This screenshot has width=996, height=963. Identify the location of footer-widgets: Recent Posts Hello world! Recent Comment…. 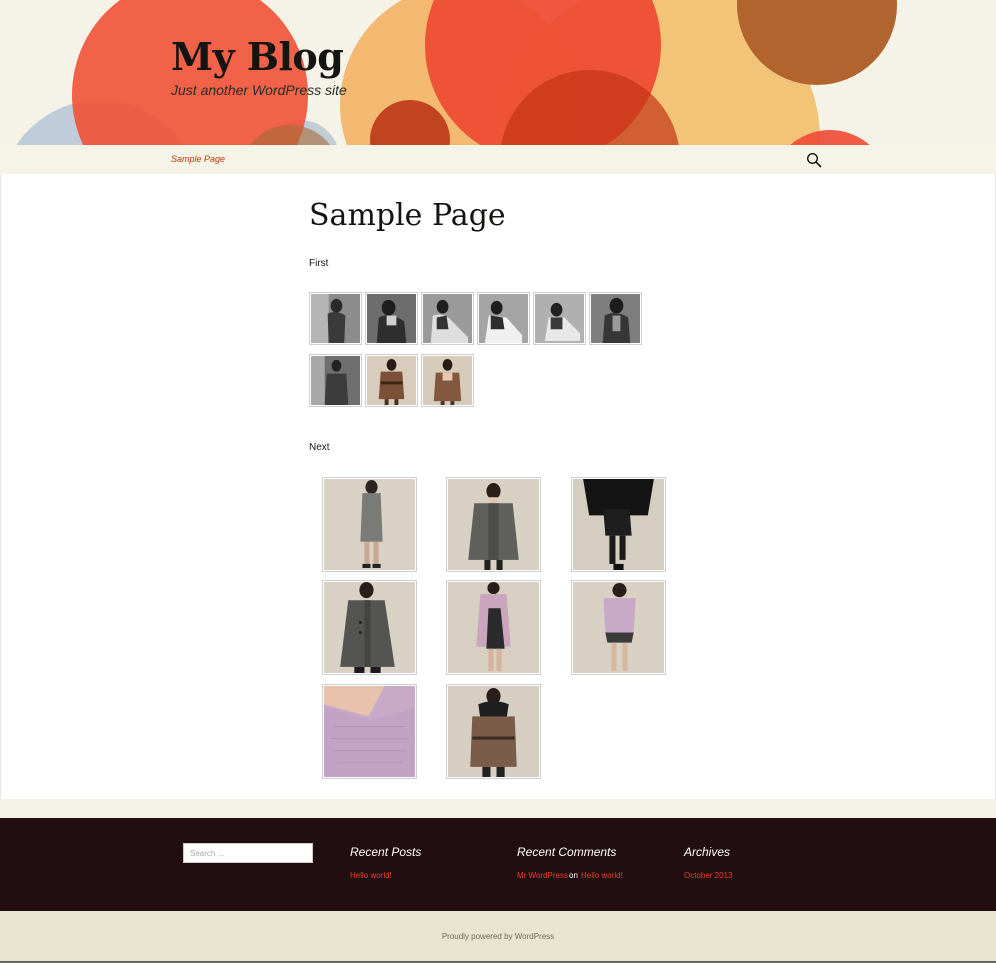
(498, 864).